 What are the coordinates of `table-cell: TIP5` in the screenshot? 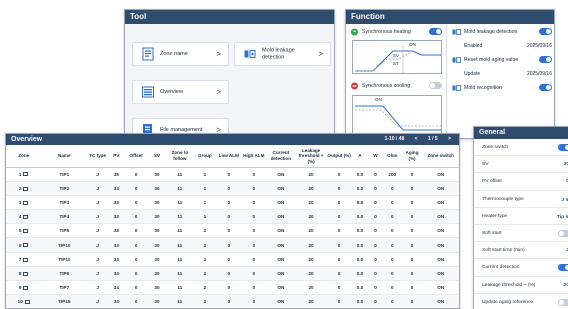 It's located at (64, 231).